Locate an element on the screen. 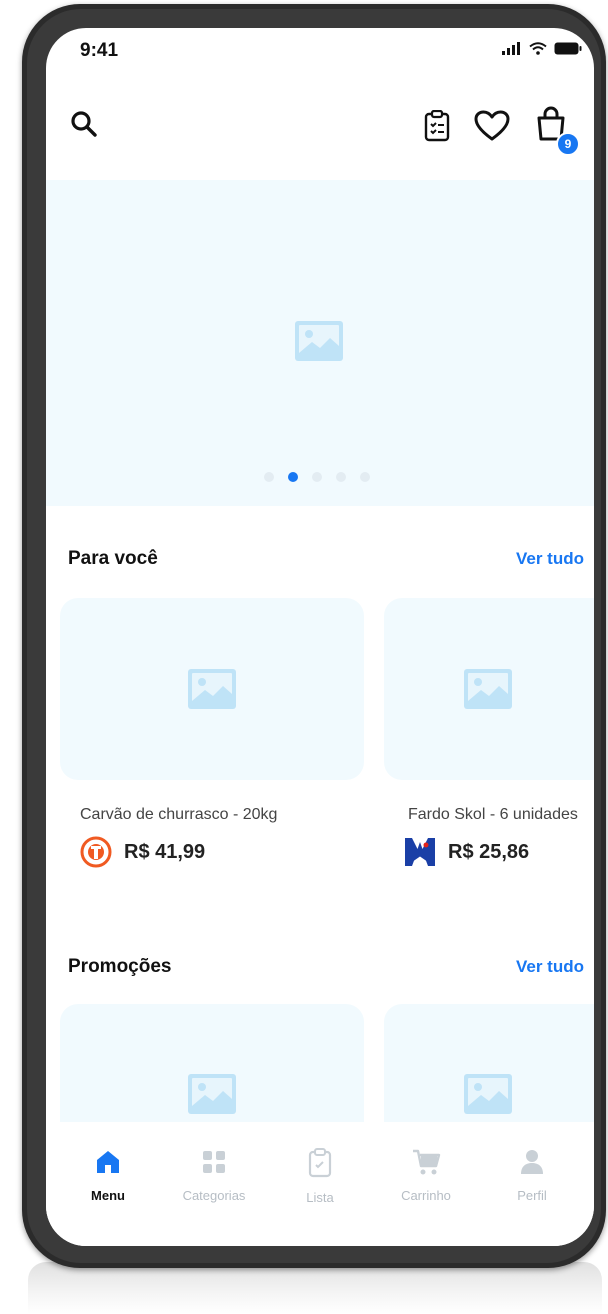 The image size is (608, 1314). search-icon is located at coordinates (84, 124).